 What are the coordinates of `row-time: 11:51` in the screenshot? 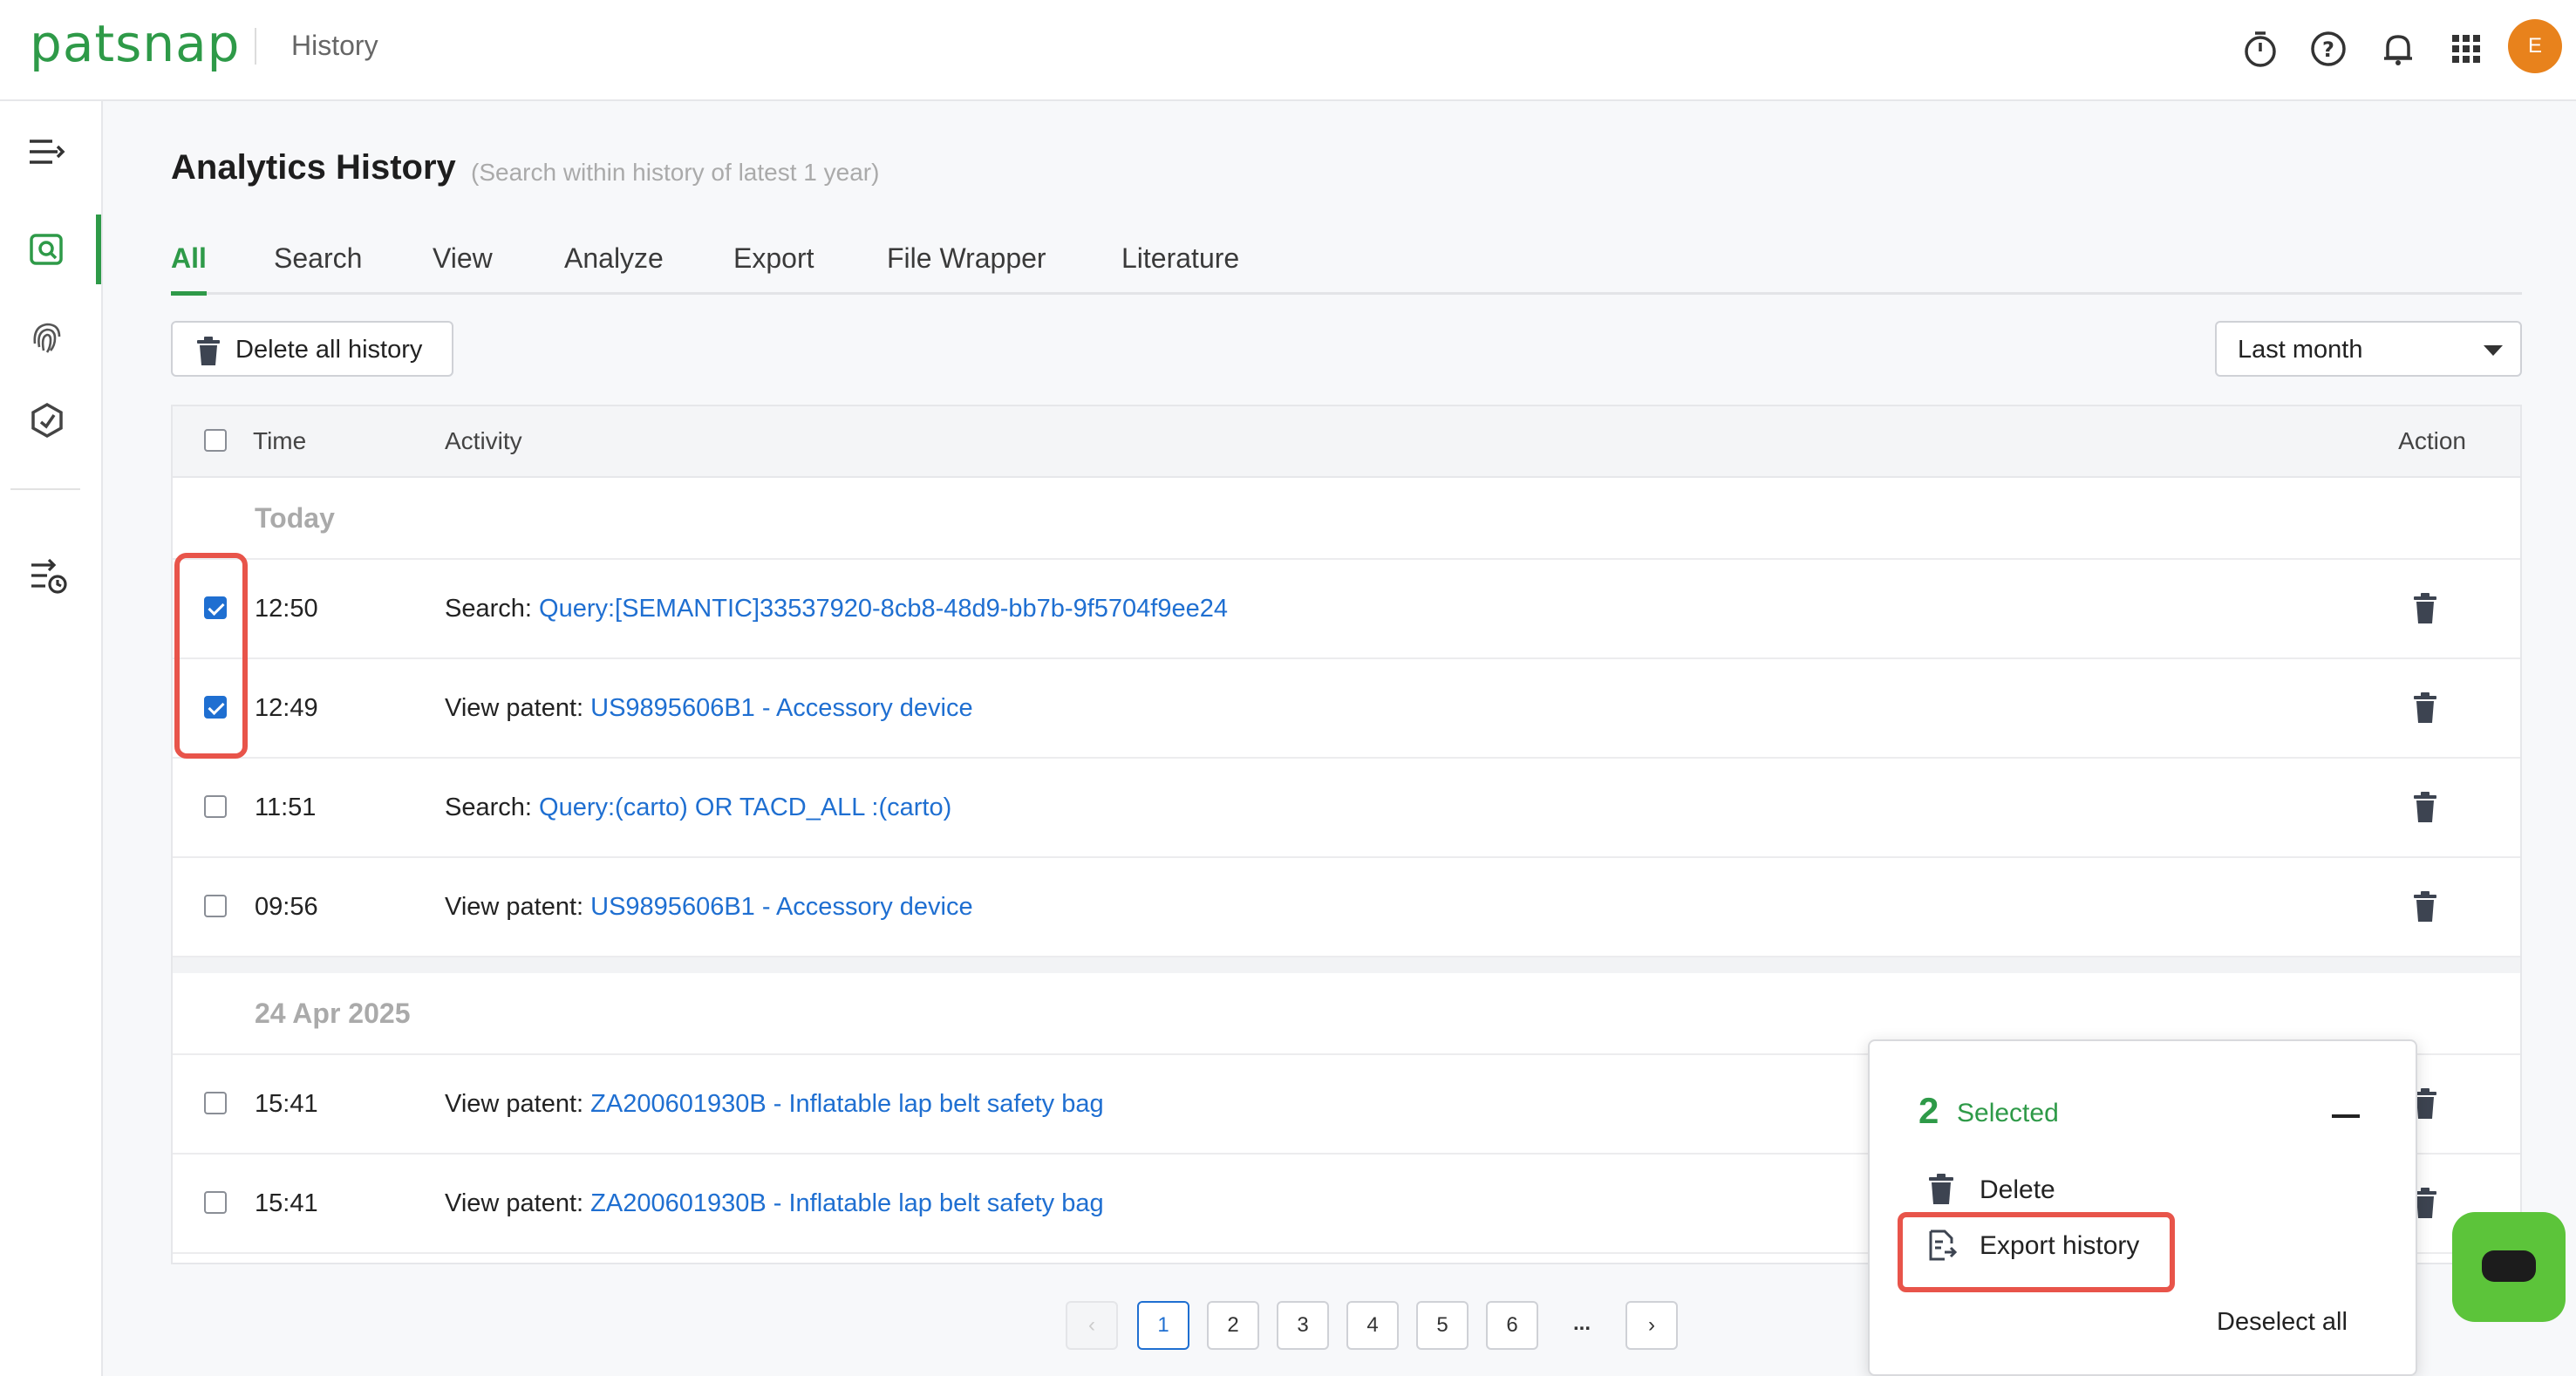 It's located at (285, 808).